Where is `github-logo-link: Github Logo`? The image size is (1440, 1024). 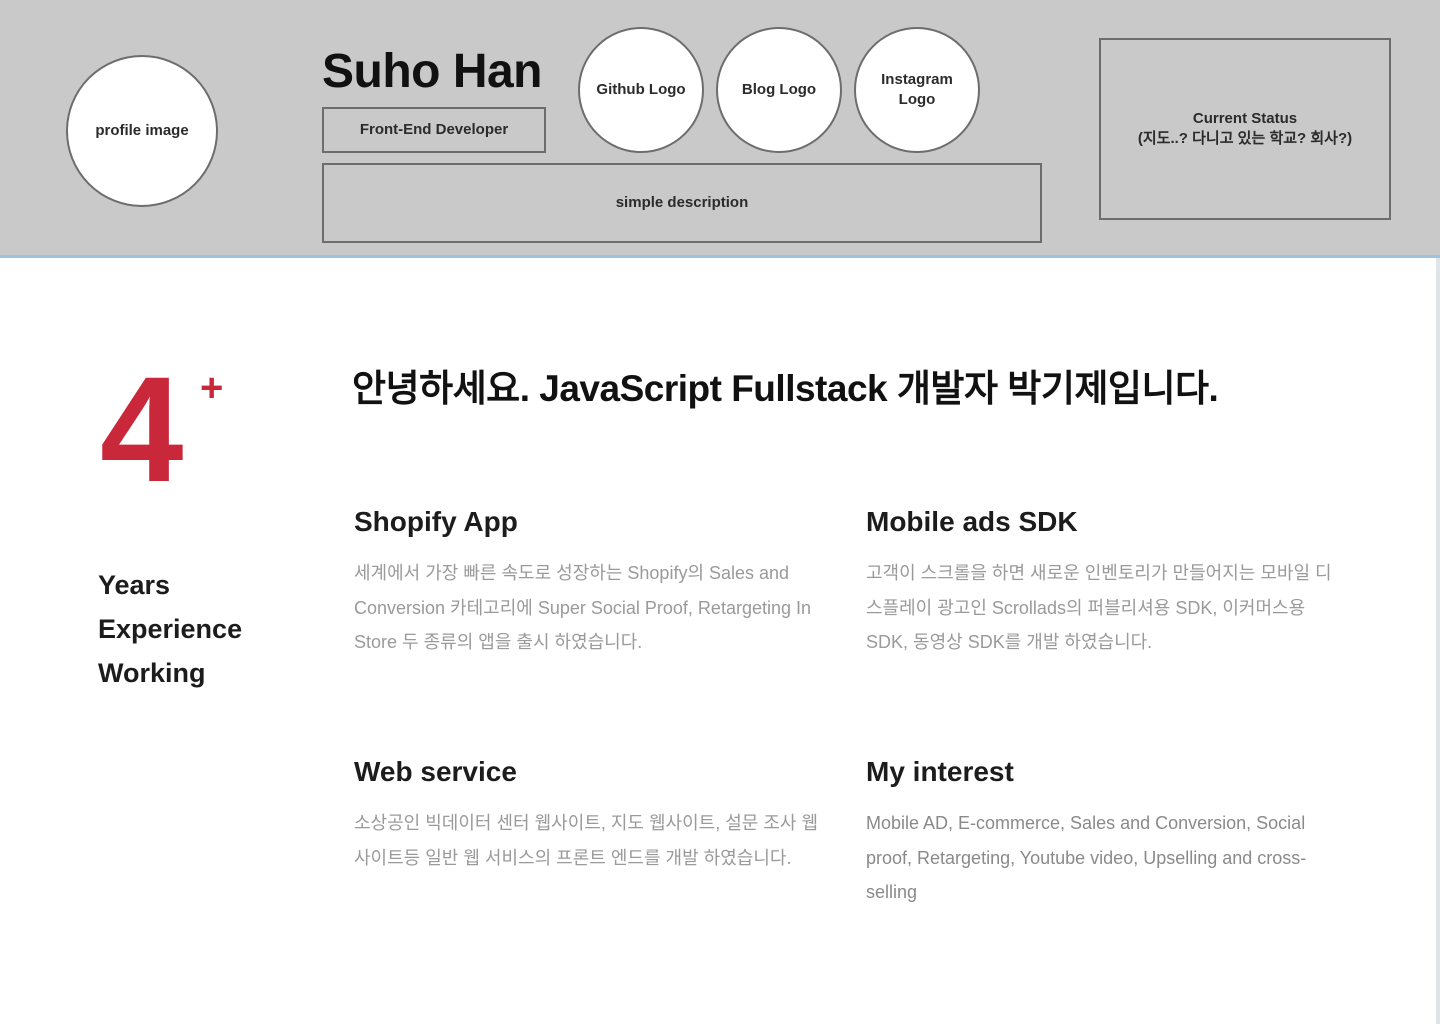 github-logo-link: Github Logo is located at coordinates (641, 90).